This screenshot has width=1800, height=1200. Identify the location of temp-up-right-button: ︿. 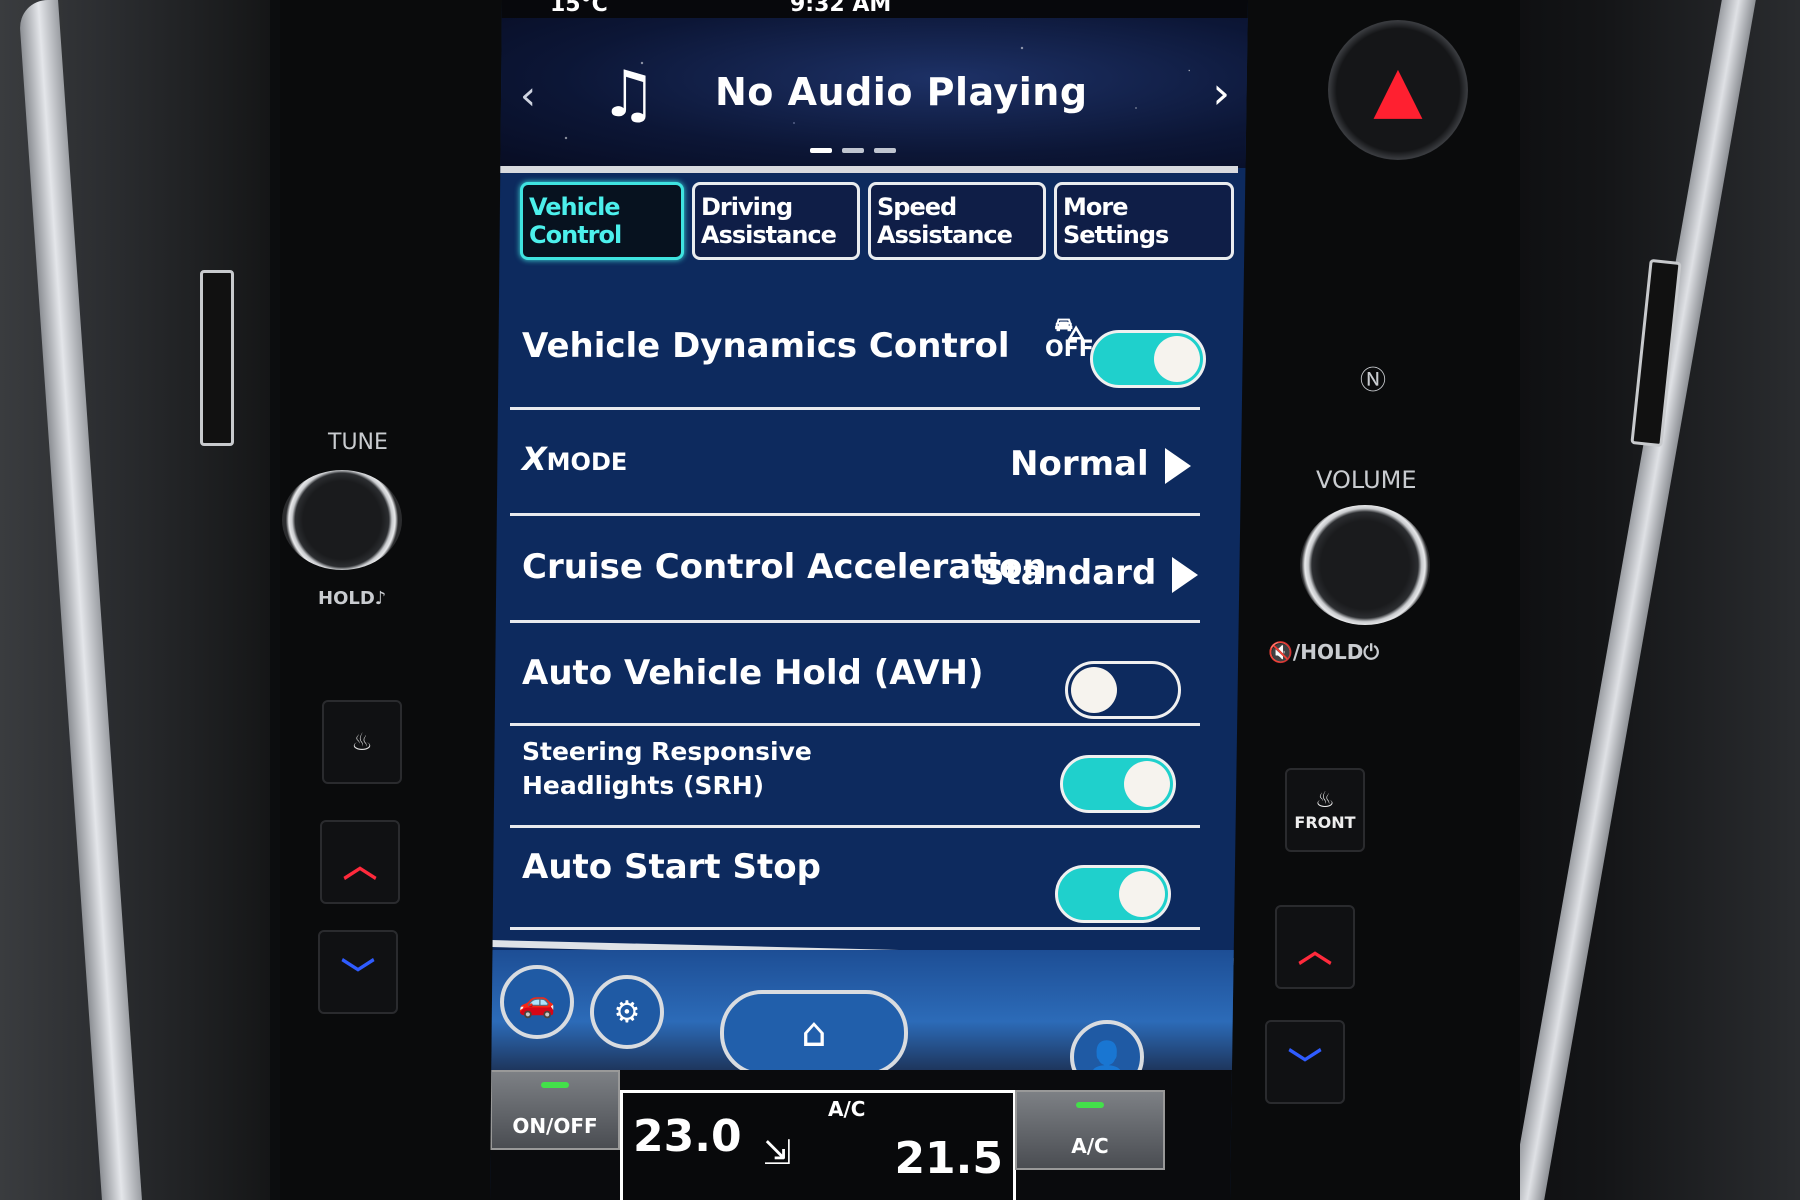
(1315, 947).